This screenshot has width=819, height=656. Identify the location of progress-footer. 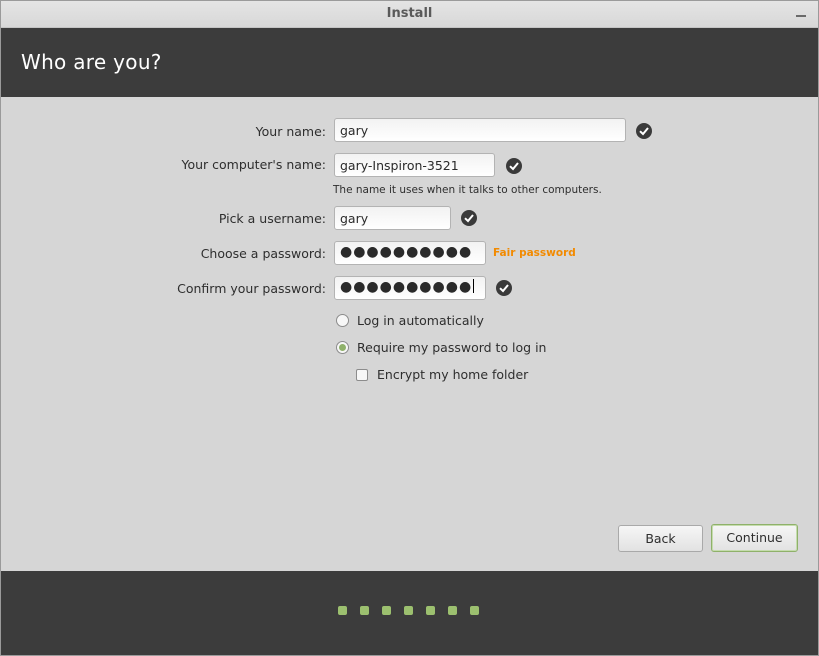
(409, 613).